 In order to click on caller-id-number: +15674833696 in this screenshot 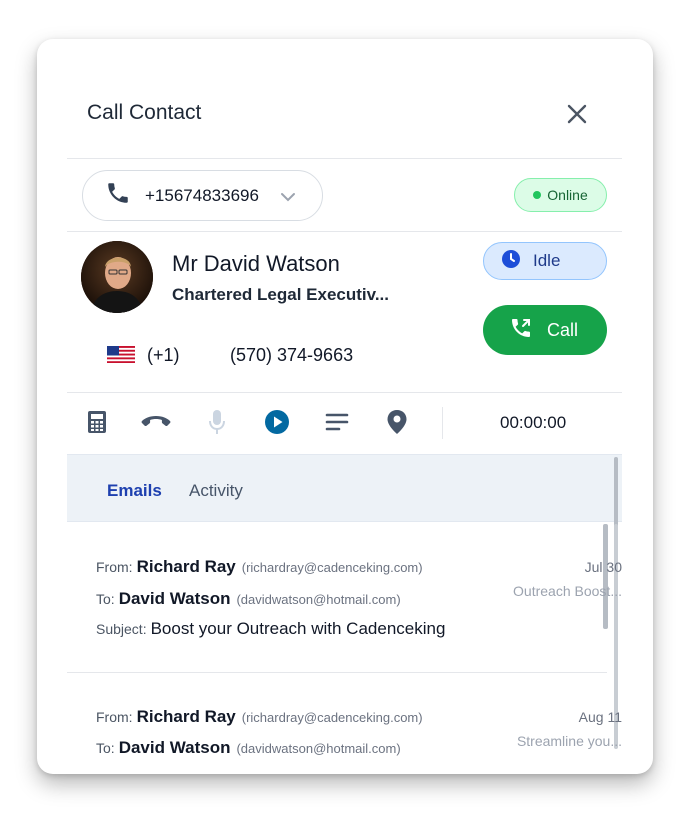, I will do `click(202, 195)`.